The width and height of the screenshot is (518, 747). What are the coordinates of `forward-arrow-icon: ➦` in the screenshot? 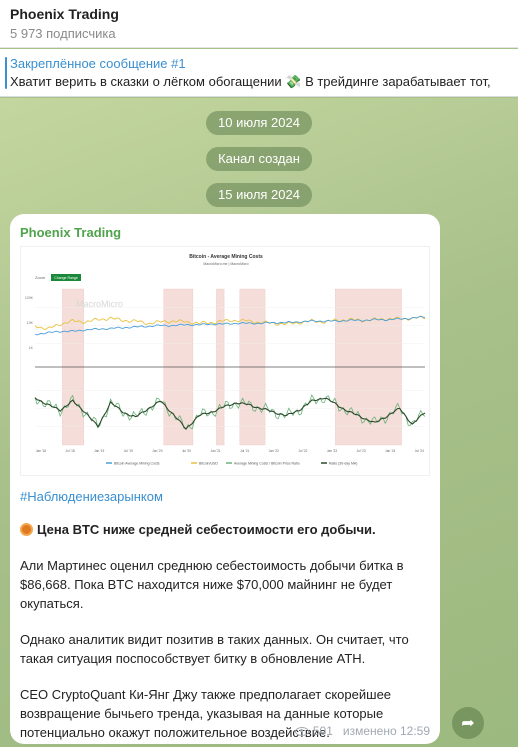 It's located at (468, 723).